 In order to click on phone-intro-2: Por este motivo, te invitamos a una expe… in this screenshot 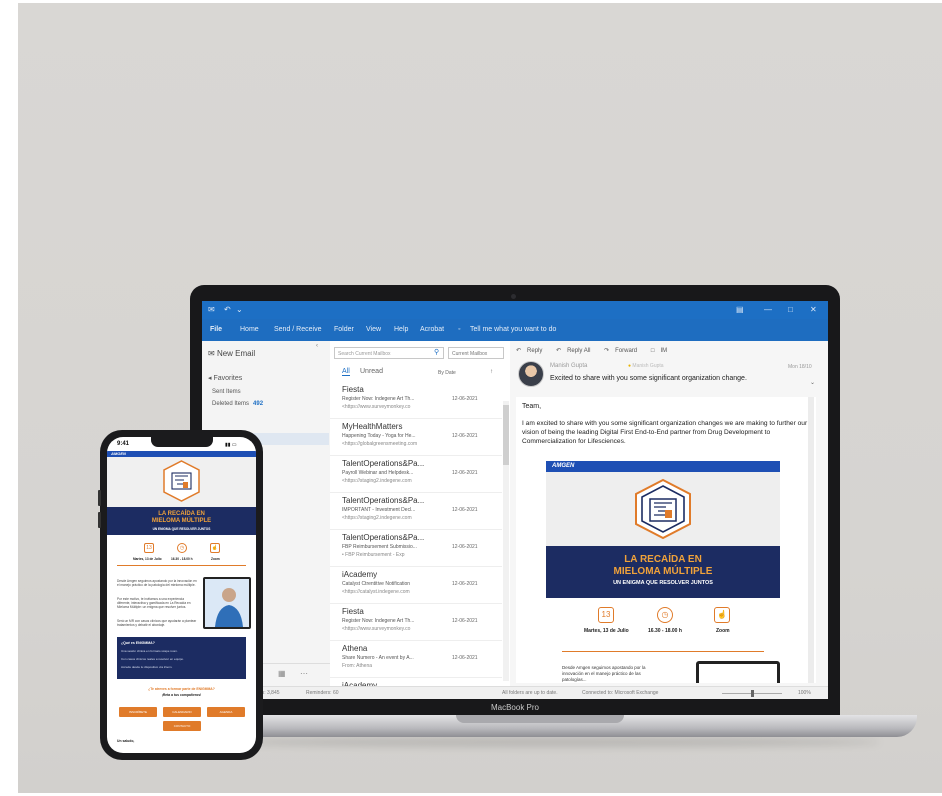, I will do `click(154, 603)`.